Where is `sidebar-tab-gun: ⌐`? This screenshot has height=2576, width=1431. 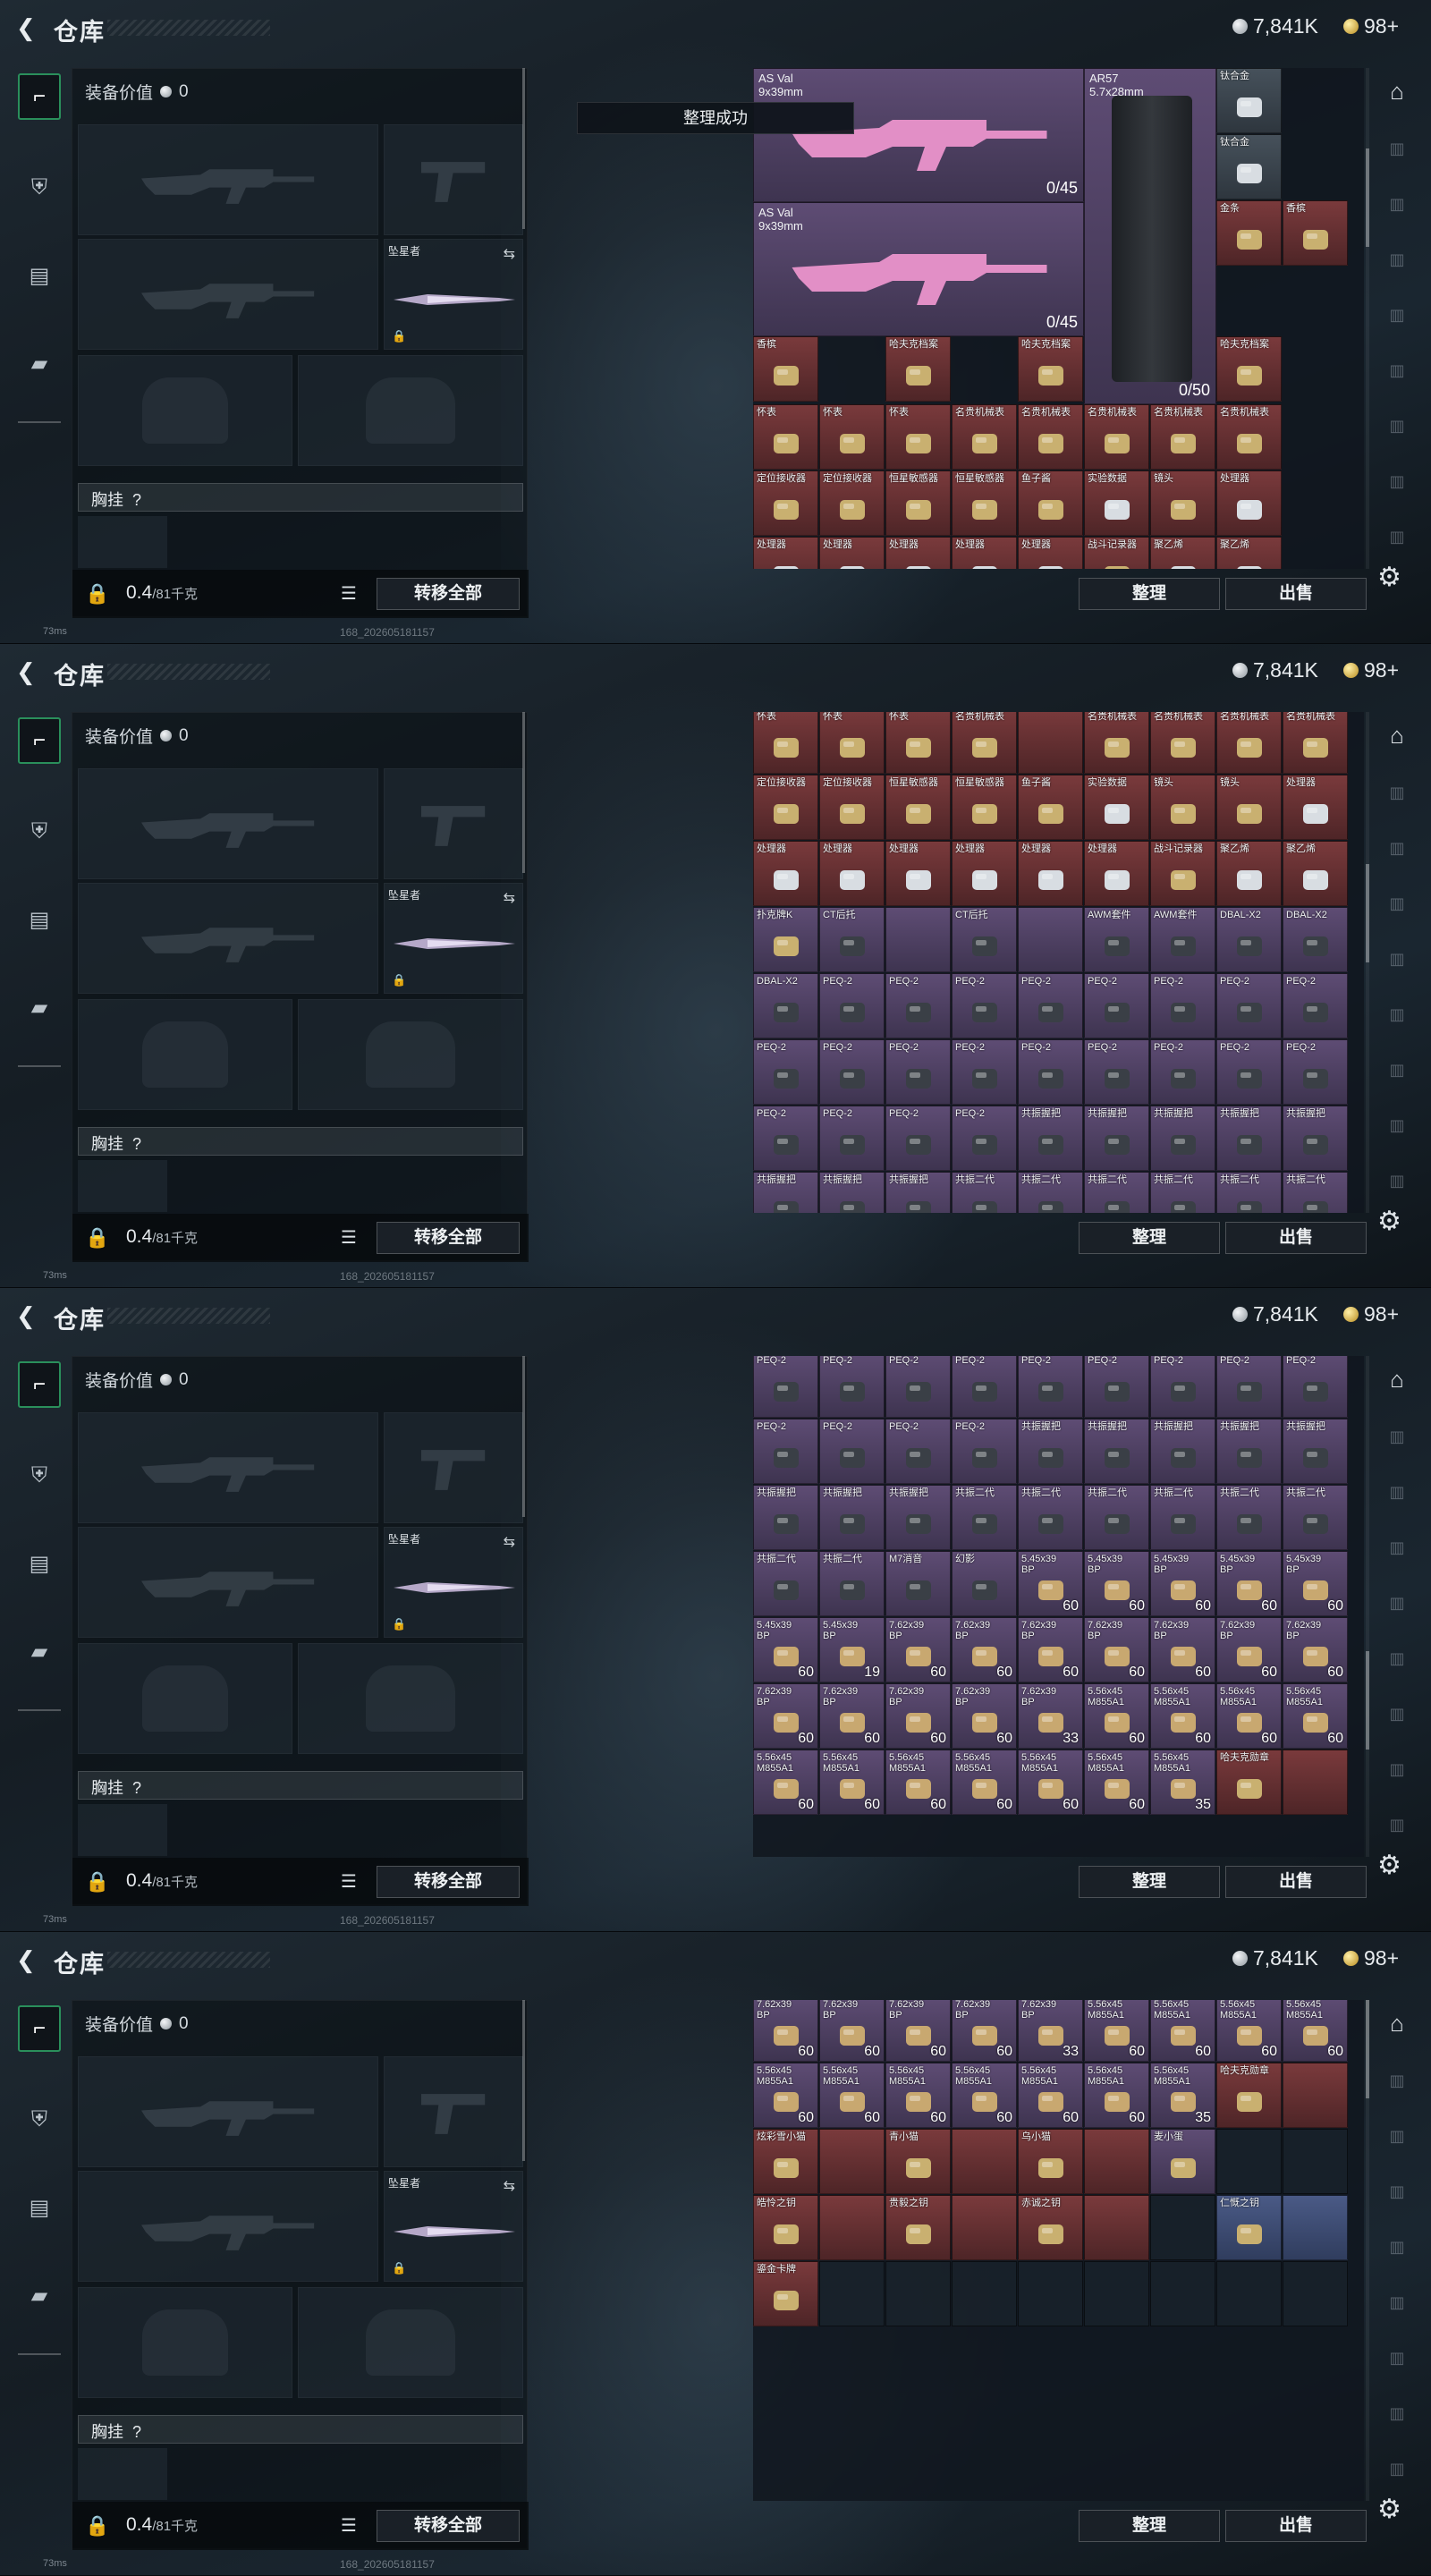 sidebar-tab-gun: ⌐ is located at coordinates (40, 2028).